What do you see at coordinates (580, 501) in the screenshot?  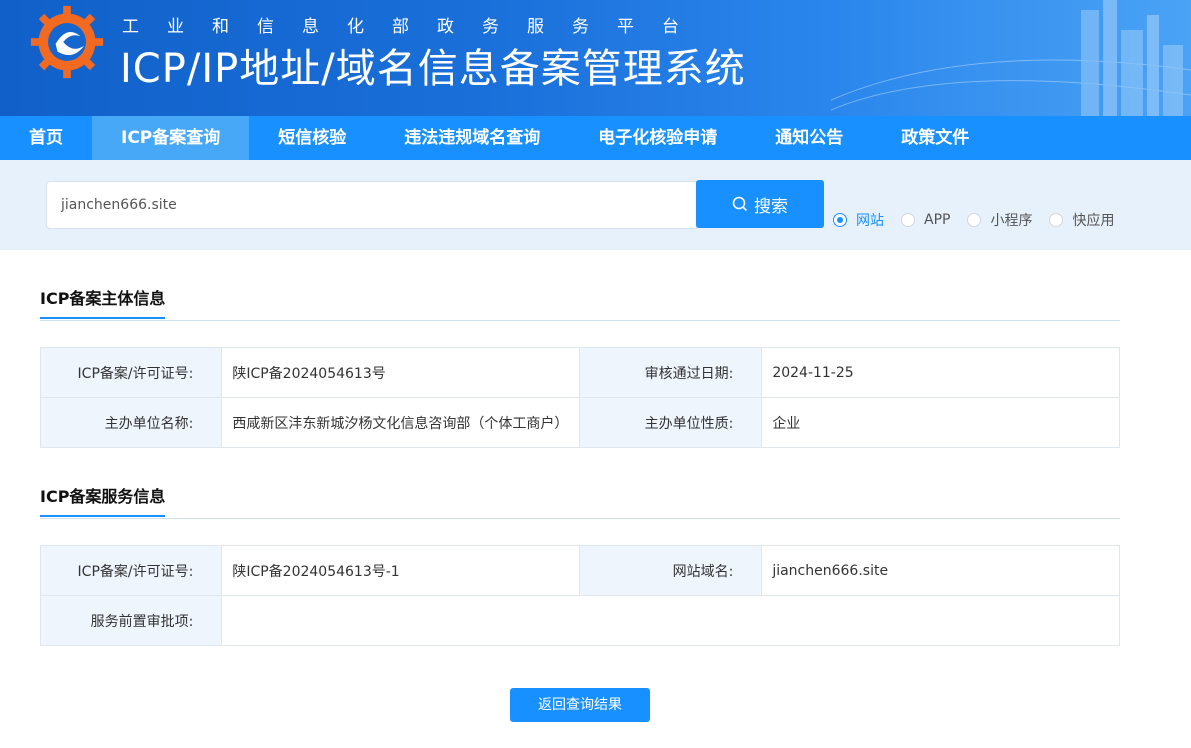 I see `service-section-header: ICP备案服务信息` at bounding box center [580, 501].